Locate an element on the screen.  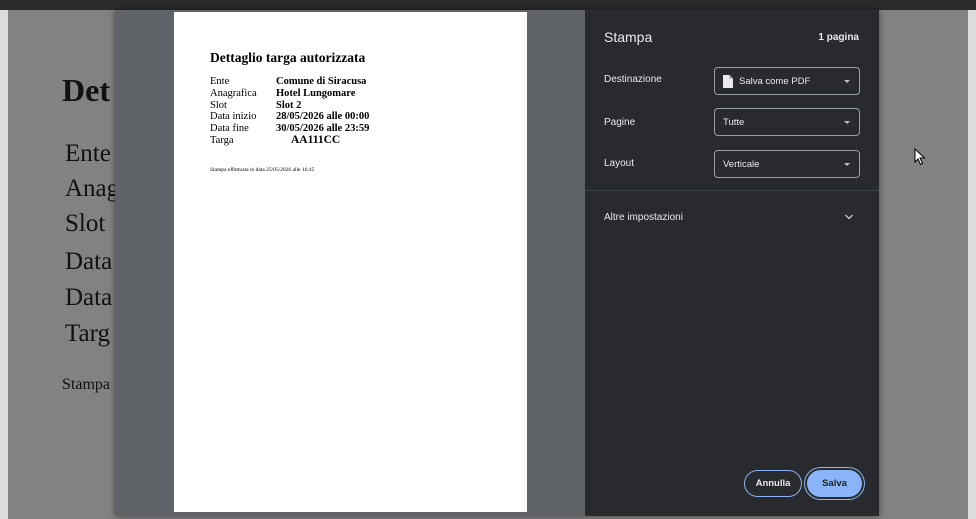
background-row-targa: Targ is located at coordinates (87, 333).